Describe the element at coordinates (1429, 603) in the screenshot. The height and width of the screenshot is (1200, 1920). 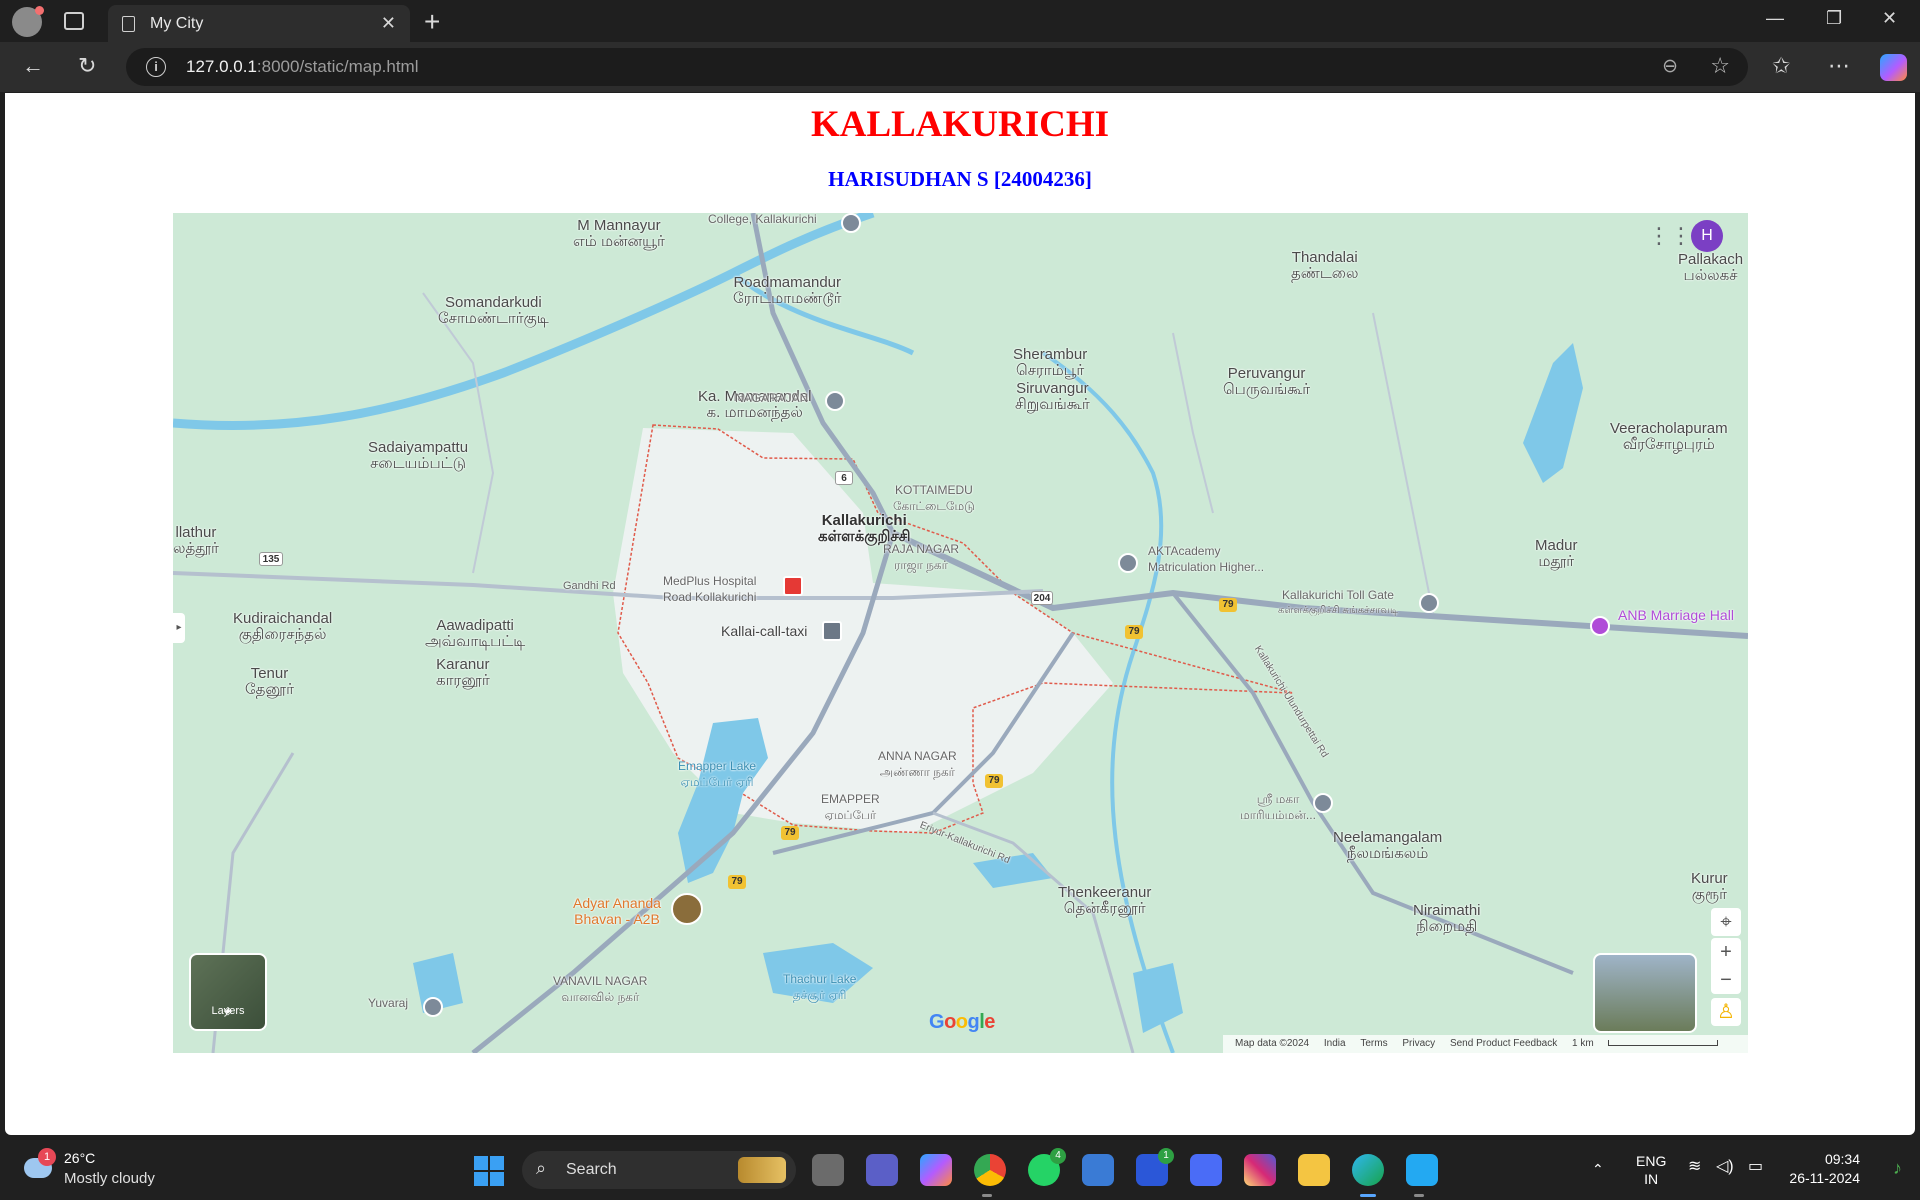
I see `toll-pin-icon` at that location.